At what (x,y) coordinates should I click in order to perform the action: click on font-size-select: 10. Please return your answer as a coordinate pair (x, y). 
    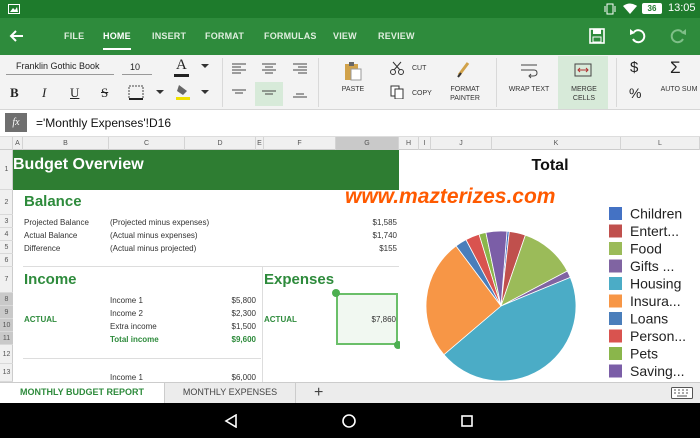
    Looking at the image, I should click on (137, 67).